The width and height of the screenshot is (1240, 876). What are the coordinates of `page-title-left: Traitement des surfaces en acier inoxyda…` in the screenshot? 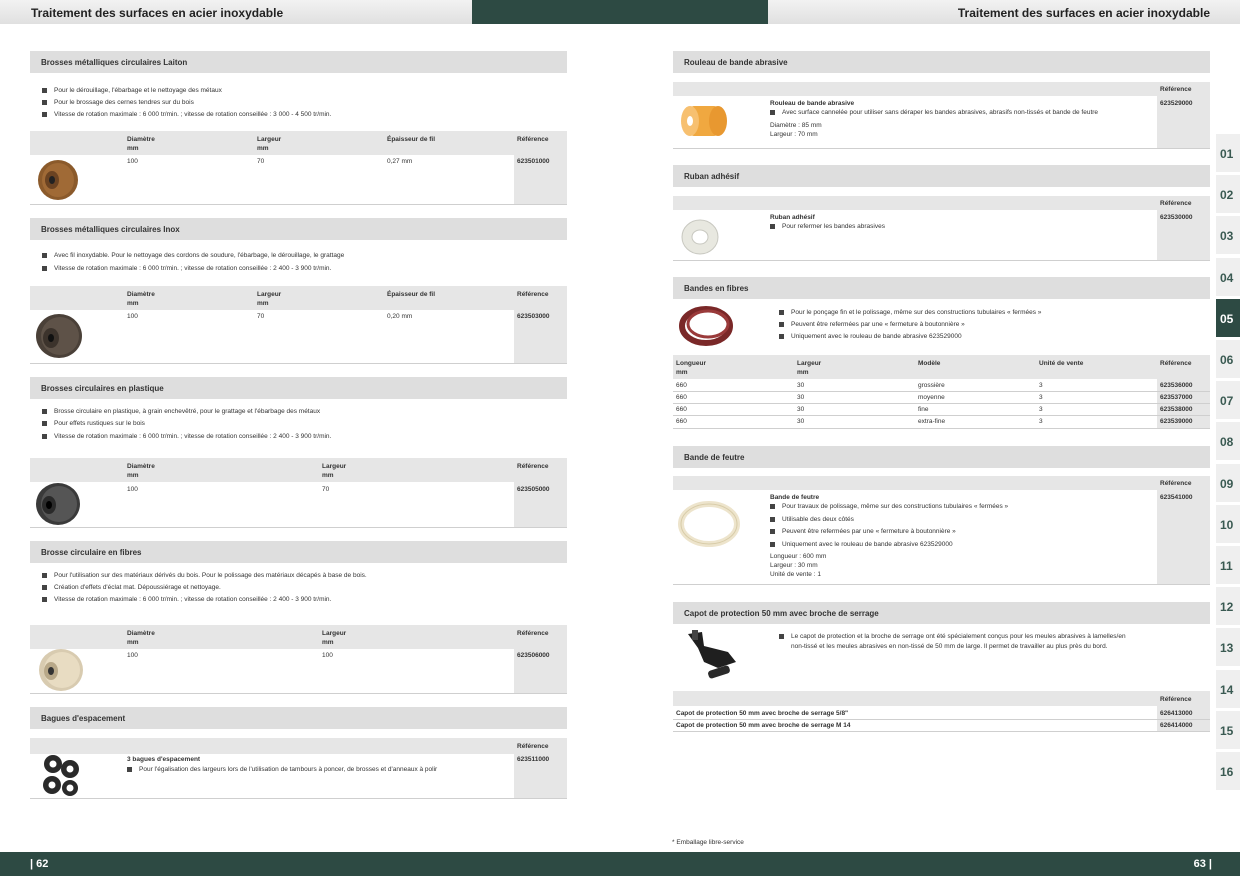 It's located at (157, 13).